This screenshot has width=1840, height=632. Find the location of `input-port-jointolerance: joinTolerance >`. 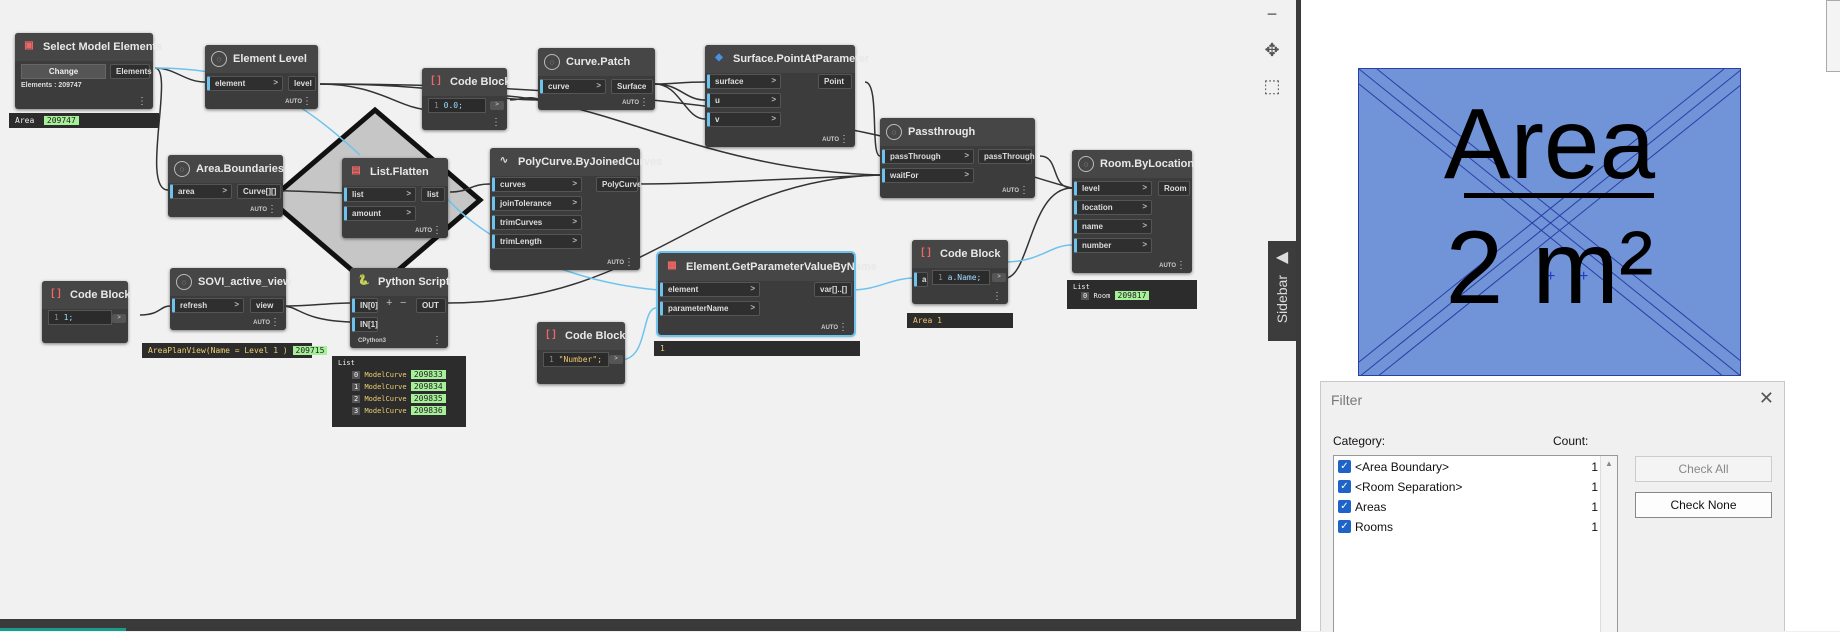

input-port-jointolerance: joinTolerance > is located at coordinates (537, 203).